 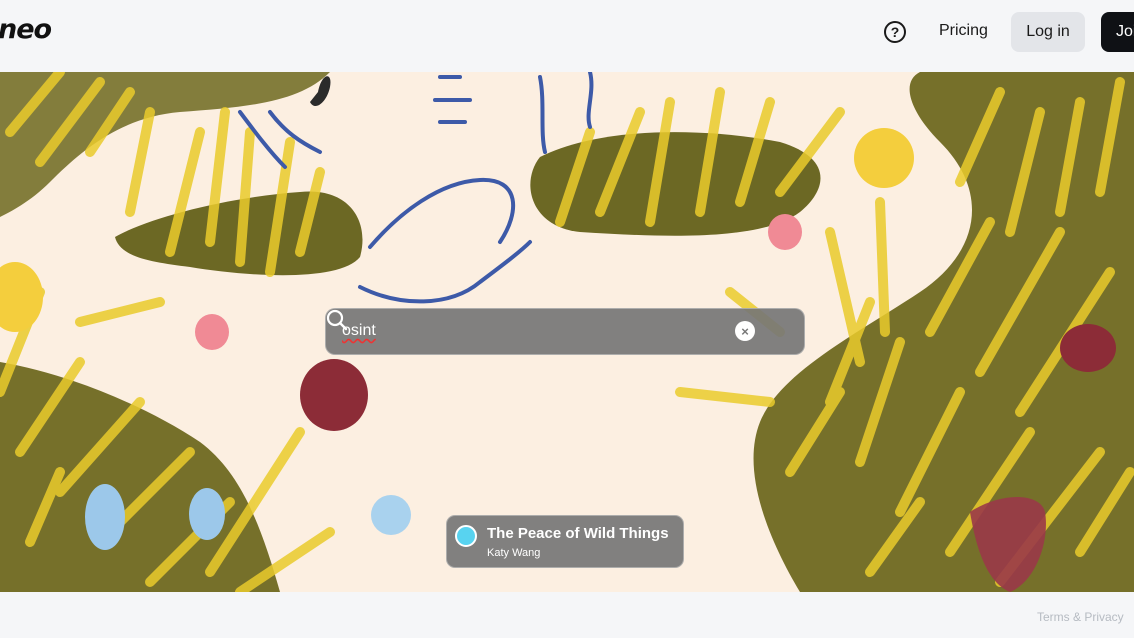 What do you see at coordinates (466, 536) in the screenshot?
I see `avatar` at bounding box center [466, 536].